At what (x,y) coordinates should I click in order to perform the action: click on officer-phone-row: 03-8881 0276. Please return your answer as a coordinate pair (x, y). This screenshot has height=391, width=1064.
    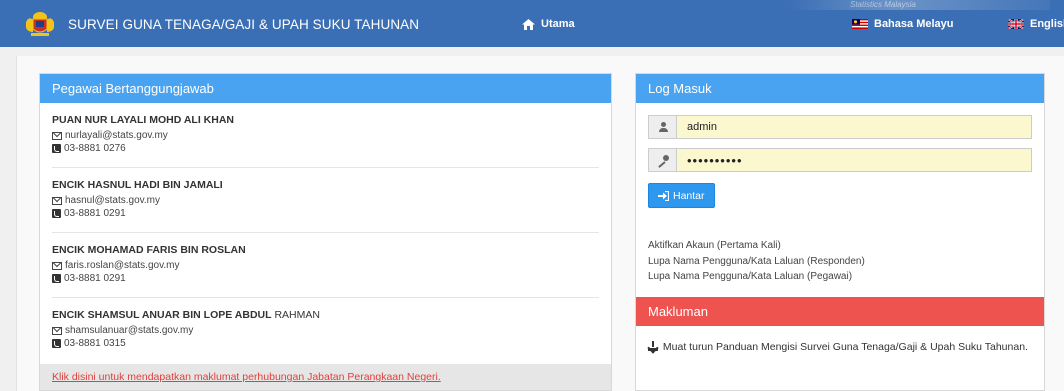
    Looking at the image, I should click on (325, 148).